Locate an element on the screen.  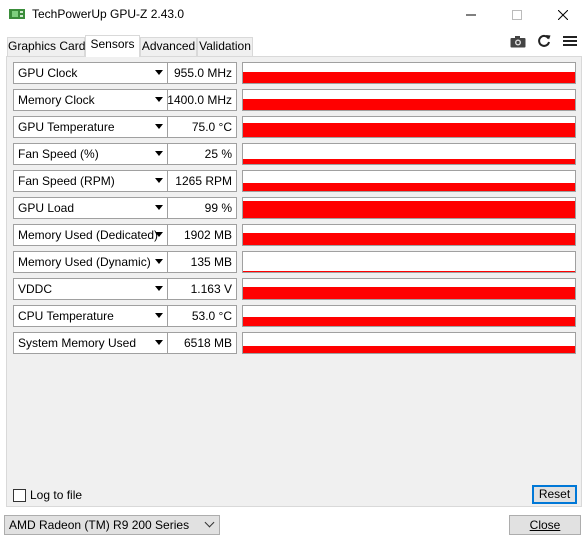
sensor-value-box: 955.0 MHz is located at coordinates (202, 73).